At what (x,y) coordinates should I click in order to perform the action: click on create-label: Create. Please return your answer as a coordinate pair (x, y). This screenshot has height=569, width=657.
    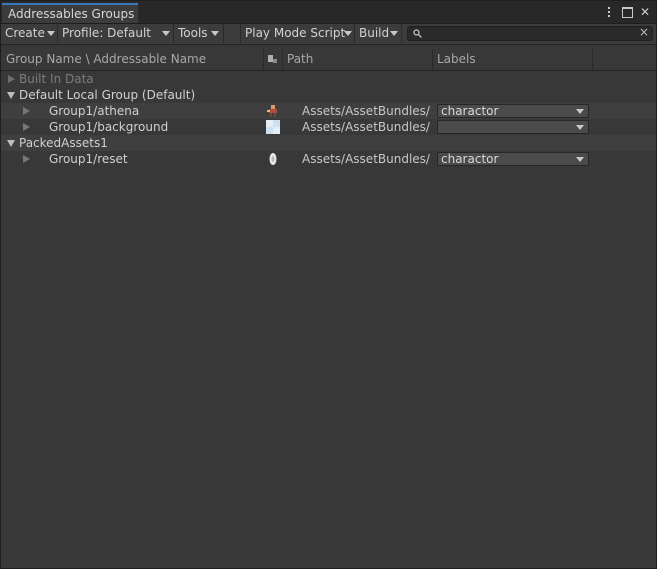
    Looking at the image, I should click on (25, 33).